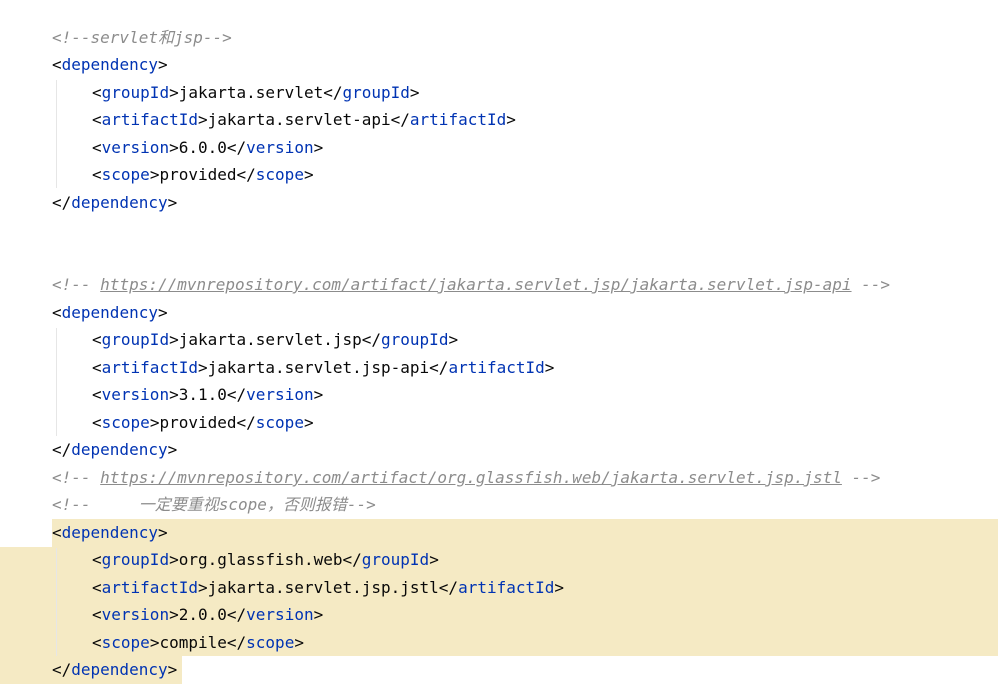 The height and width of the screenshot is (687, 998). Describe the element at coordinates (207, 395) in the screenshot. I see `code-line-version: <version>3.1.0</version>` at that location.